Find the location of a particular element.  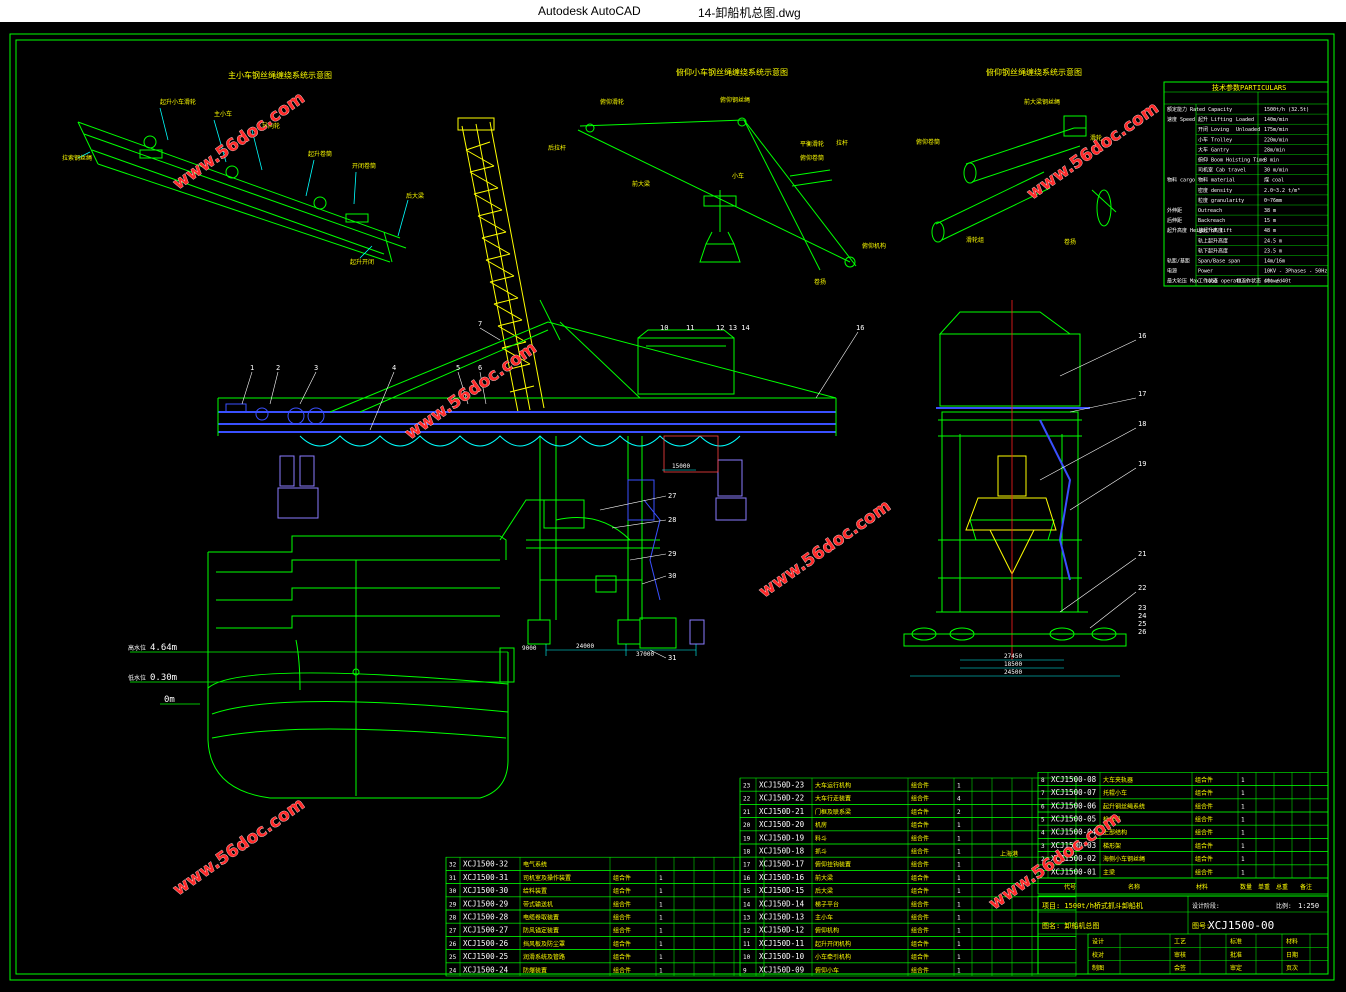

particulars-item: Outreach is located at coordinates (1210, 211).